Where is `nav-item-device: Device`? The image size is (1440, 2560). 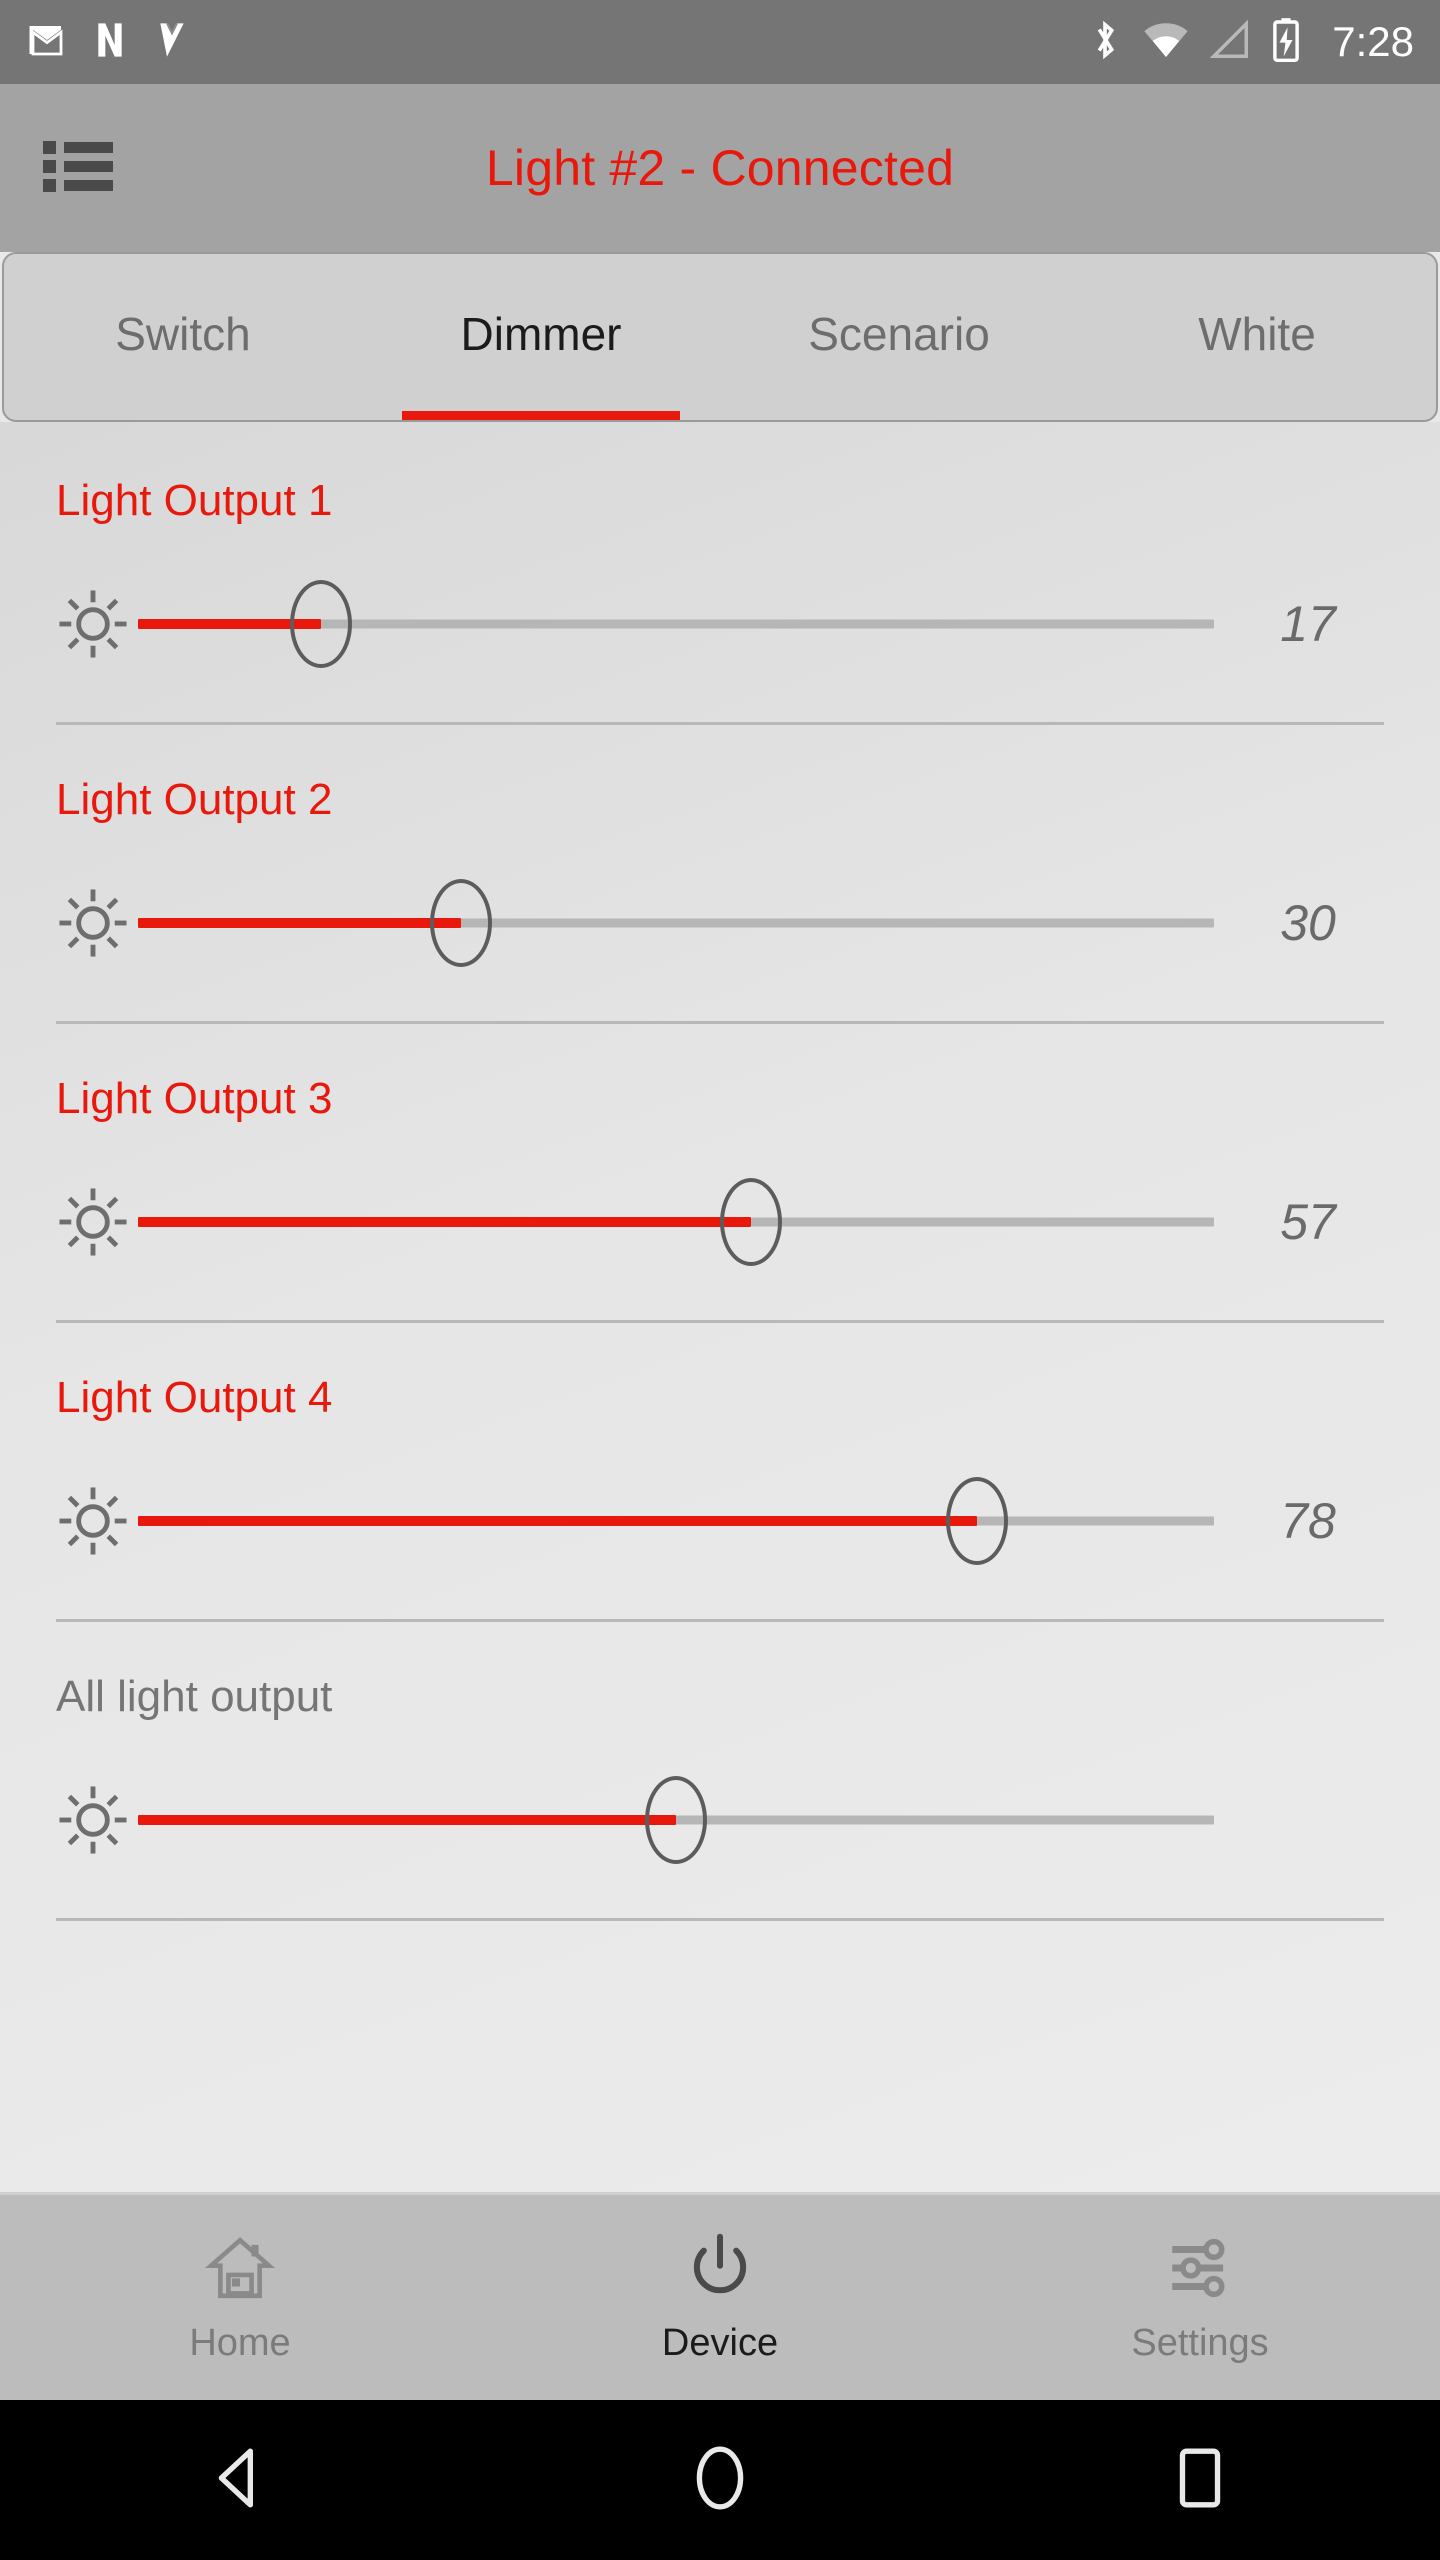 nav-item-device: Device is located at coordinates (720, 2297).